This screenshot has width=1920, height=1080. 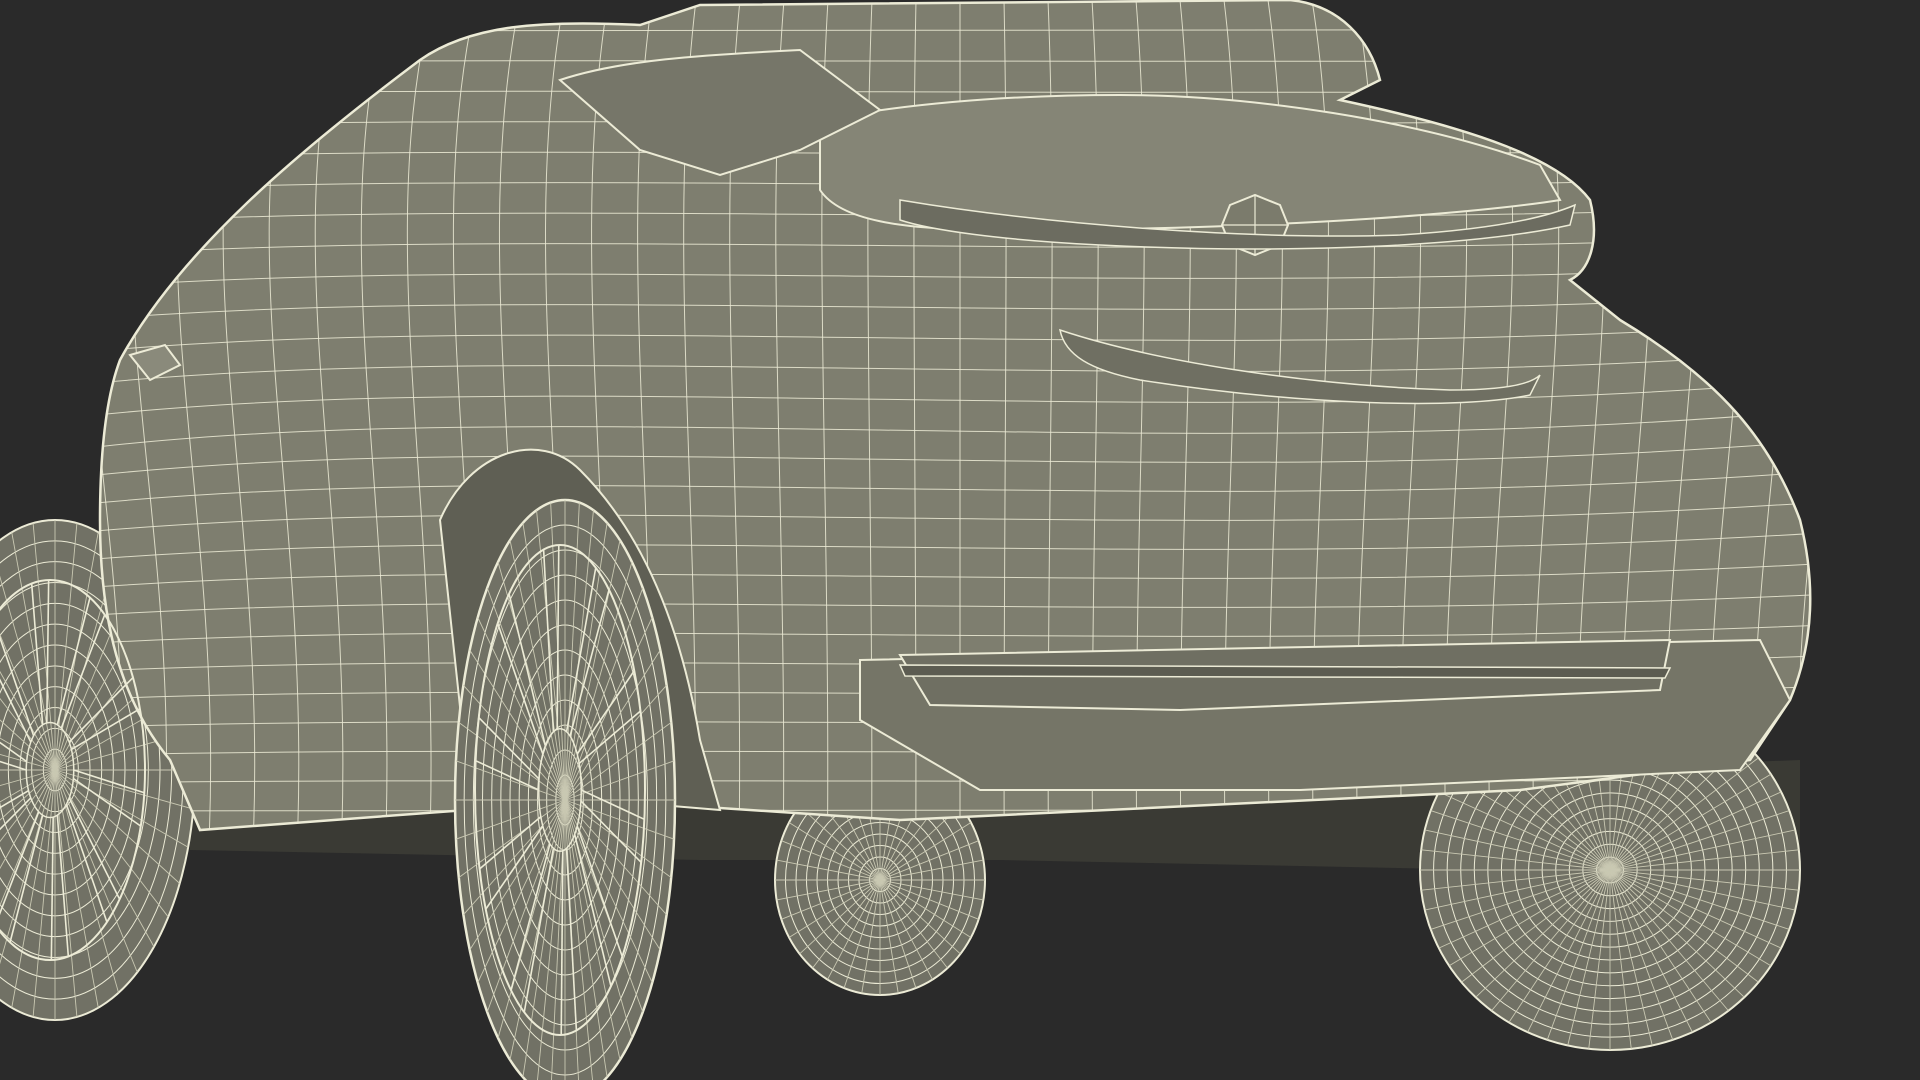 I want to click on left-rear-tire, so click(x=565, y=789).